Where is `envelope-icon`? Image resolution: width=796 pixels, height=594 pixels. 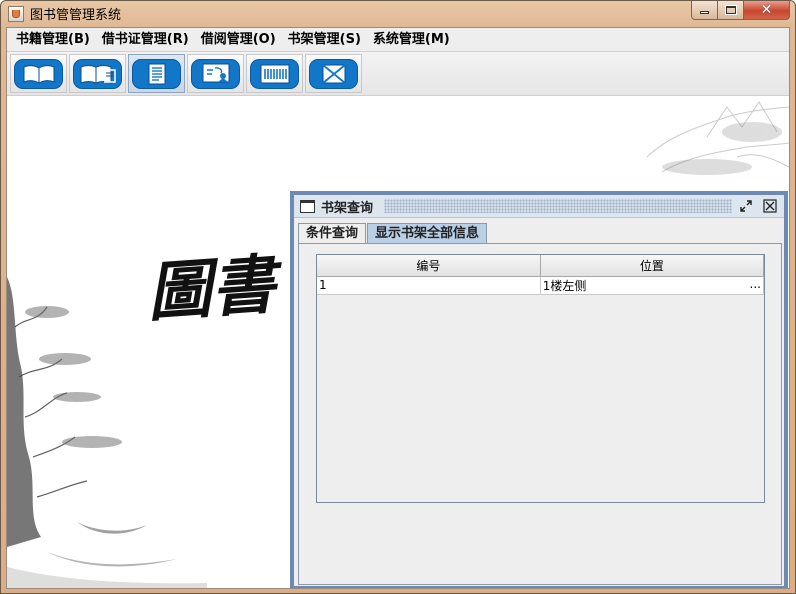 envelope-icon is located at coordinates (333, 73).